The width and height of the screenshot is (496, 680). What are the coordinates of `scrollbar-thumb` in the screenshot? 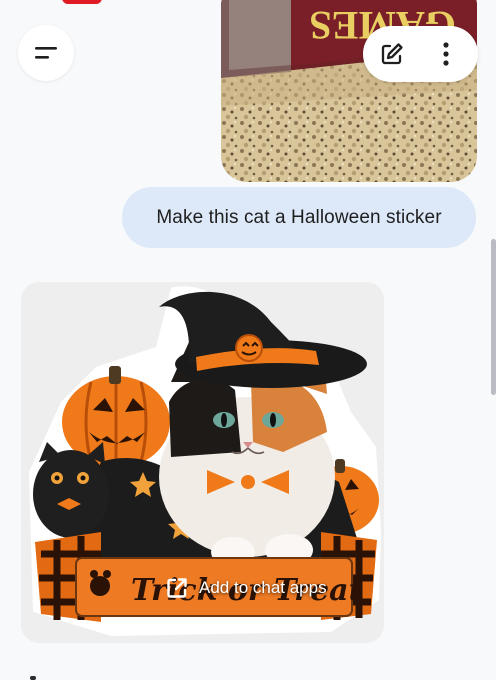 It's located at (493, 317).